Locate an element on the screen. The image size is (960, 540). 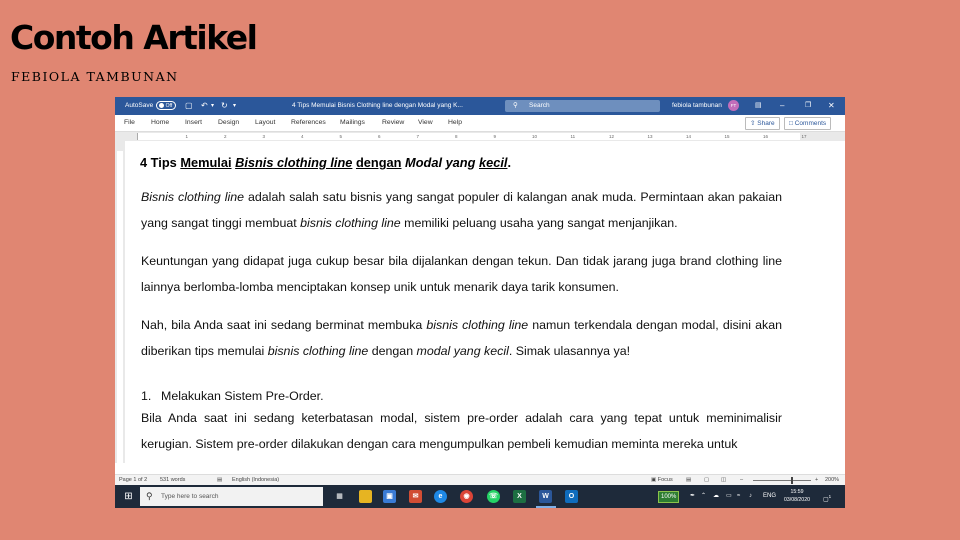
slide-title: Contoh Artikel is located at coordinates (134, 37).